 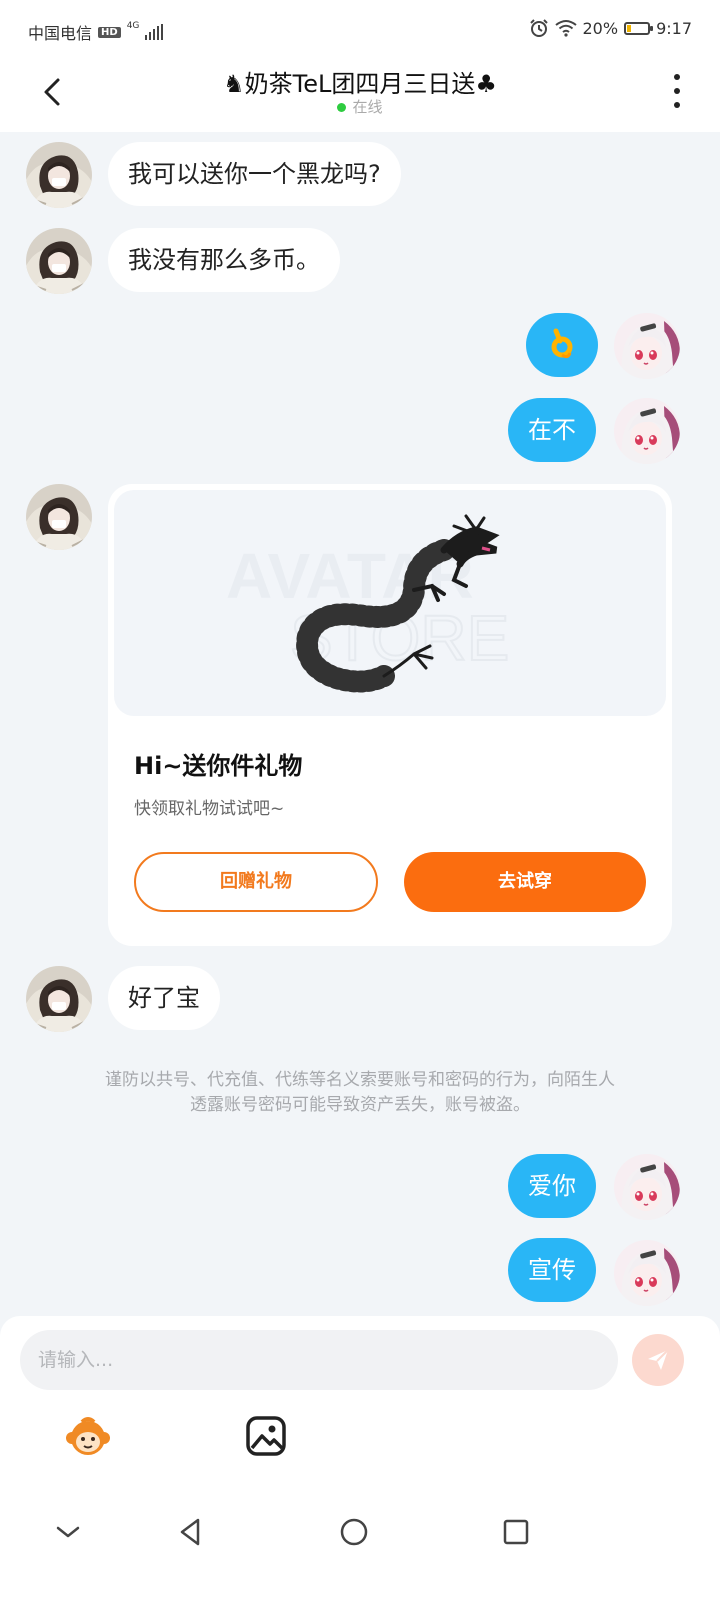 I want to click on try-on-button: 去试穿, so click(x=525, y=882).